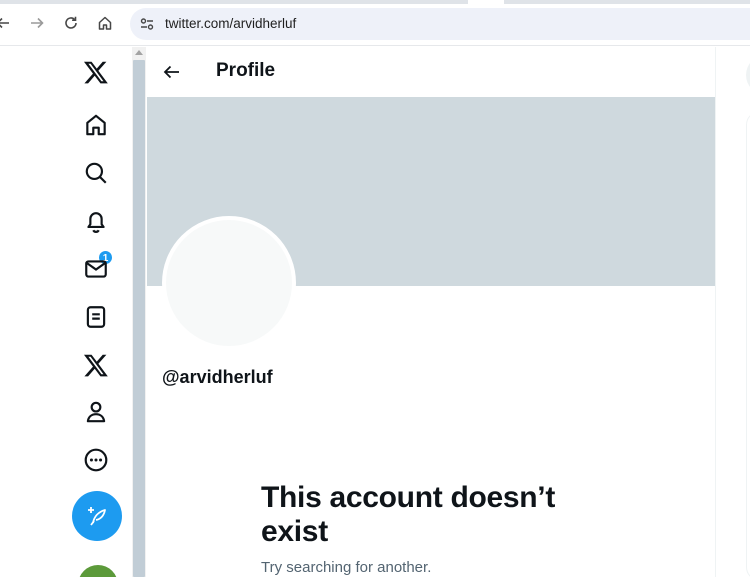 Image resolution: width=750 pixels, height=577 pixels. What do you see at coordinates (246, 70) in the screenshot?
I see `page-title: Profile` at bounding box center [246, 70].